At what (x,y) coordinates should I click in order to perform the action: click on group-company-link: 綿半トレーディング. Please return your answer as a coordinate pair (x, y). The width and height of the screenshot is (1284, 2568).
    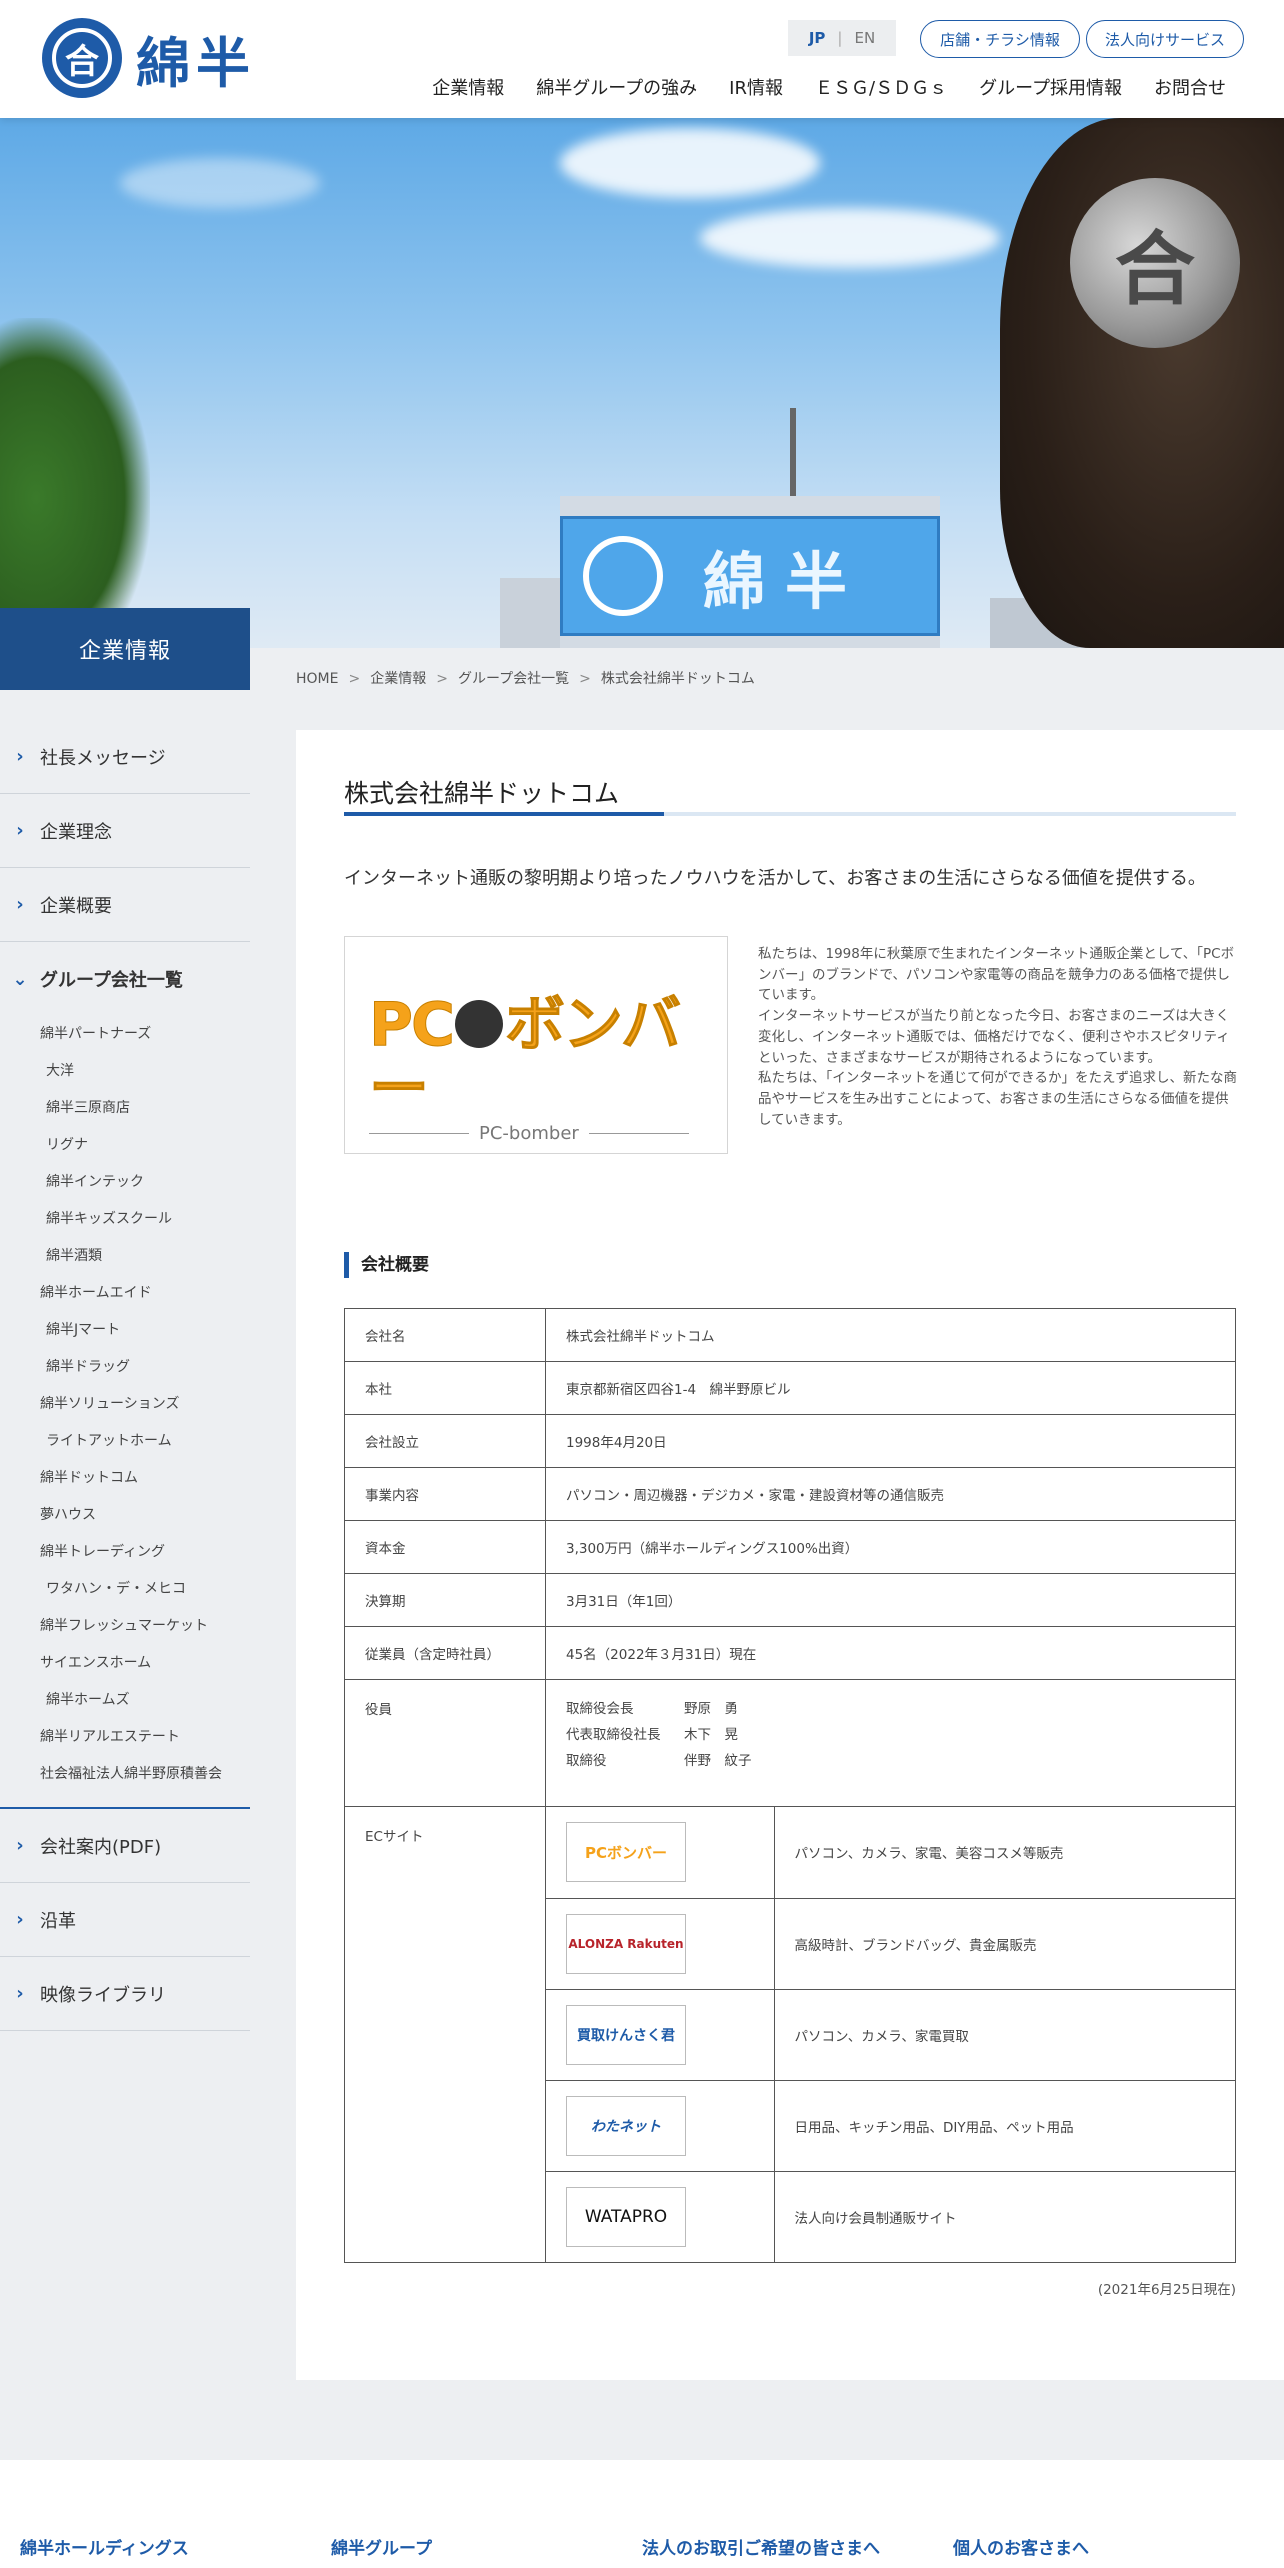
    Looking at the image, I should click on (125, 1552).